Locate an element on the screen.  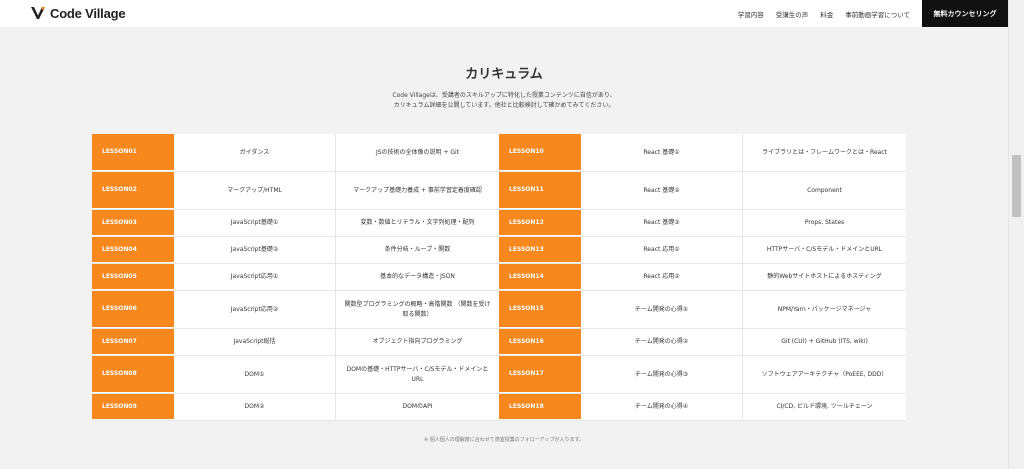
lesson-detail: HTTPサーバ・C/Sモデル・ドメインとURL is located at coordinates (824, 250).